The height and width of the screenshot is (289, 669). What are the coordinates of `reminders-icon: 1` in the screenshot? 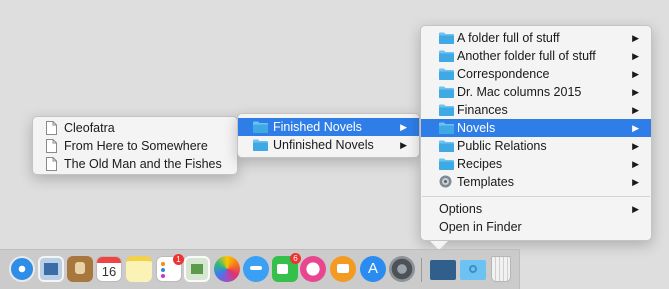 It's located at (170, 268).